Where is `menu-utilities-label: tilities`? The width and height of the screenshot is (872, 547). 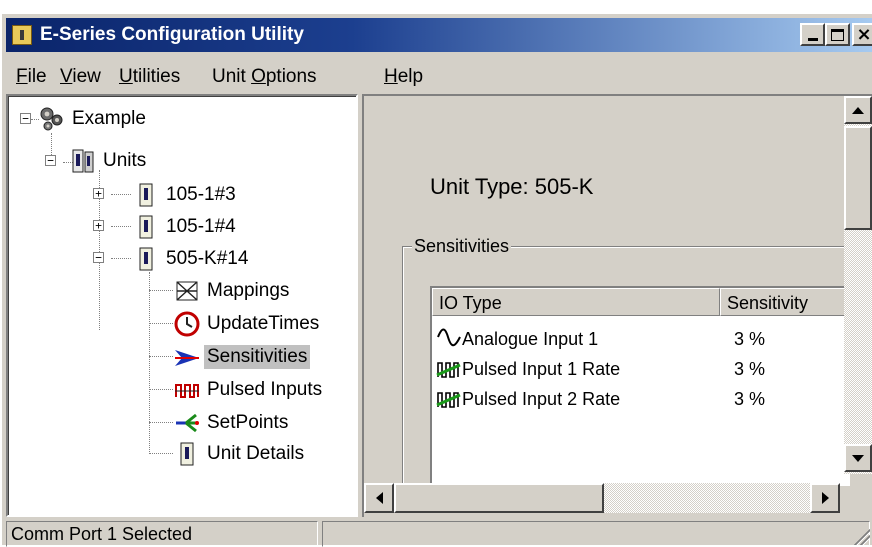
menu-utilities-label: tilities is located at coordinates (156, 76).